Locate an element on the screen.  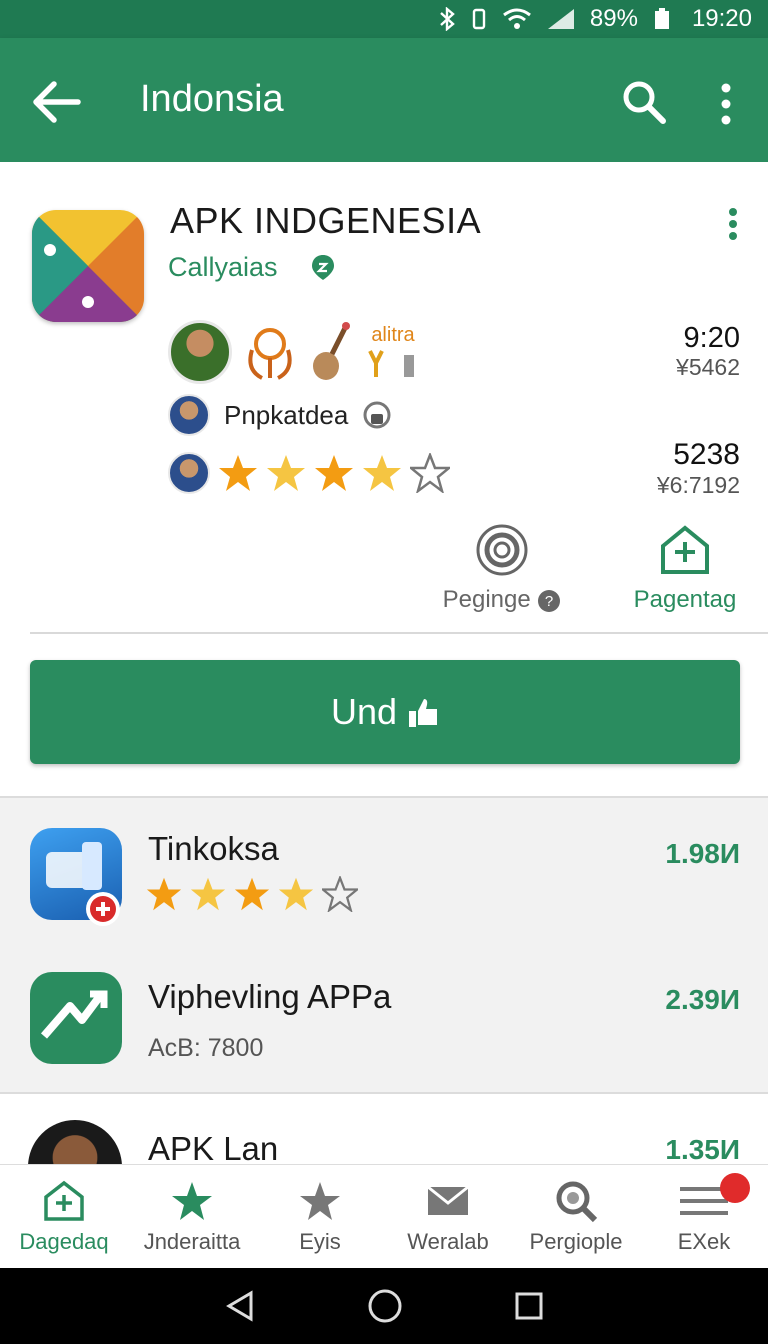
author-name: Pnpkatdea is located at coordinates (286, 414).